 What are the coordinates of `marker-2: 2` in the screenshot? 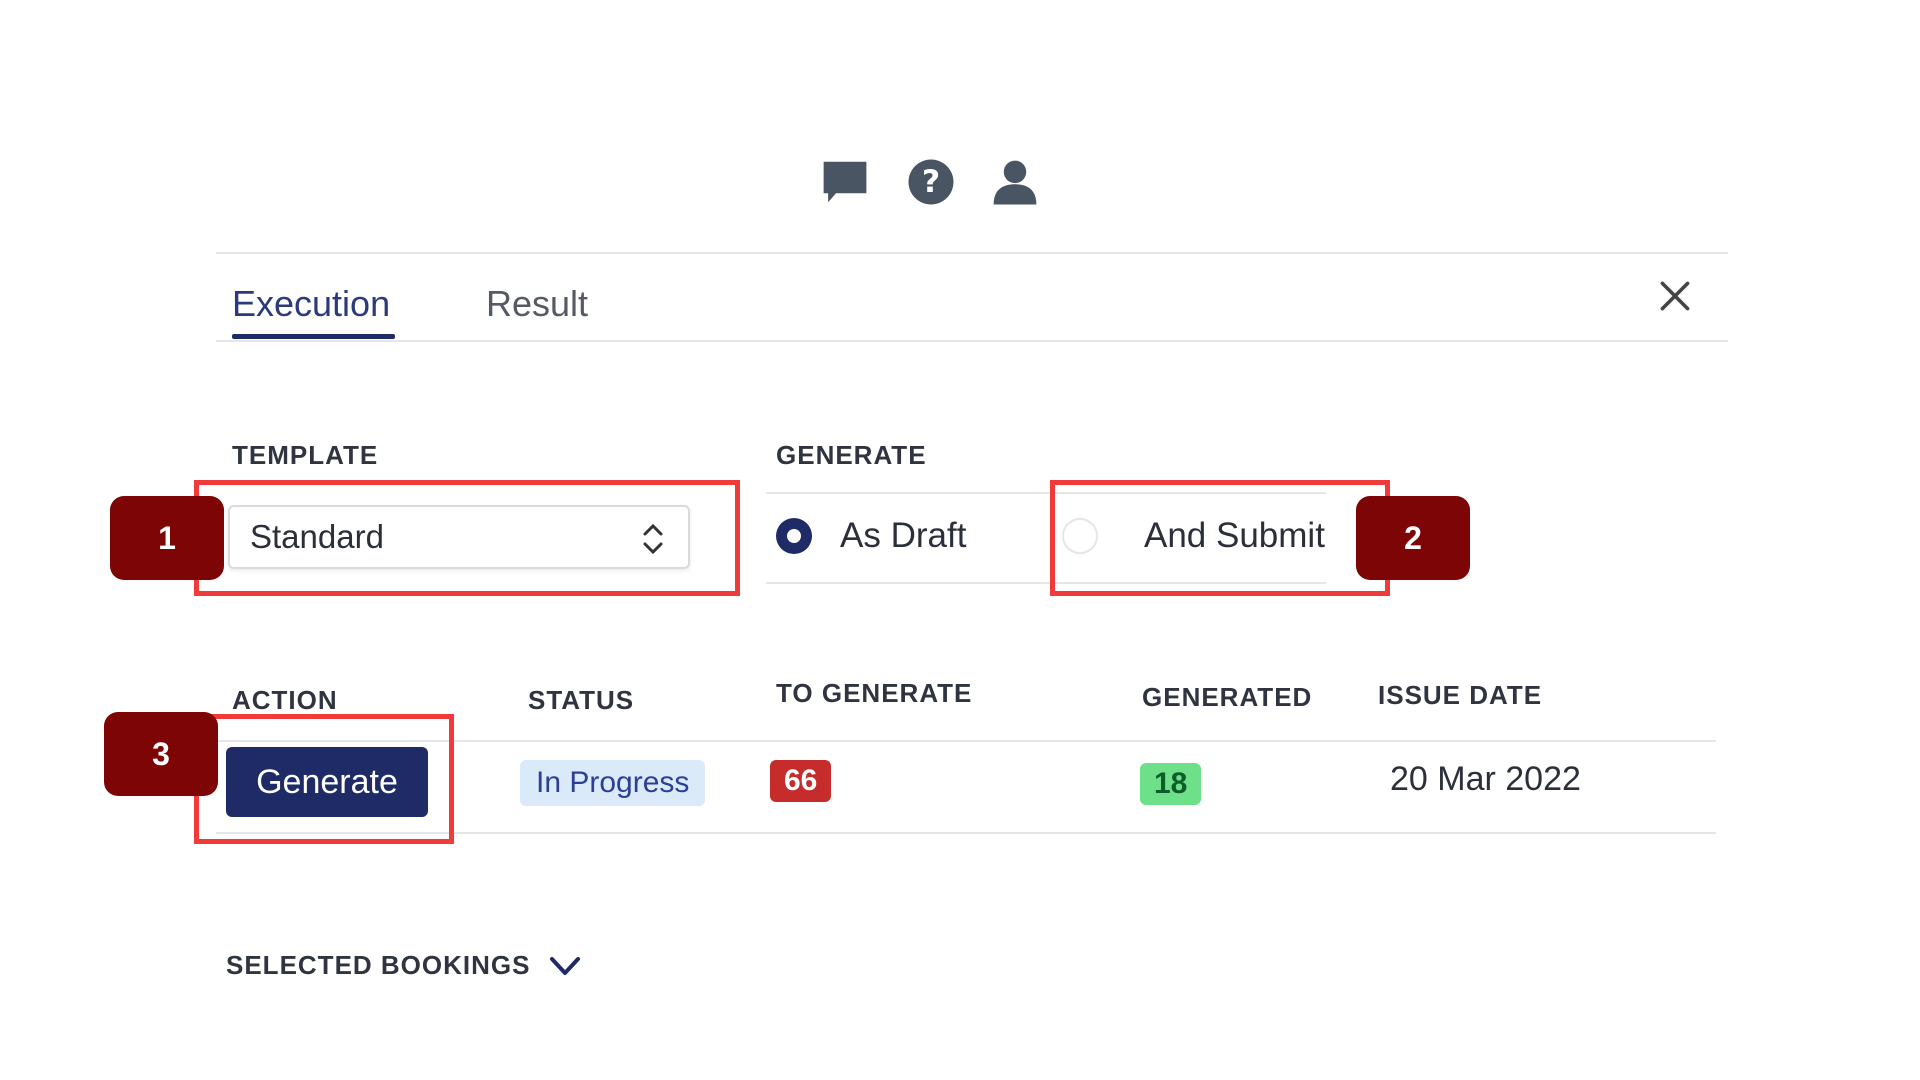 It's located at (1413, 538).